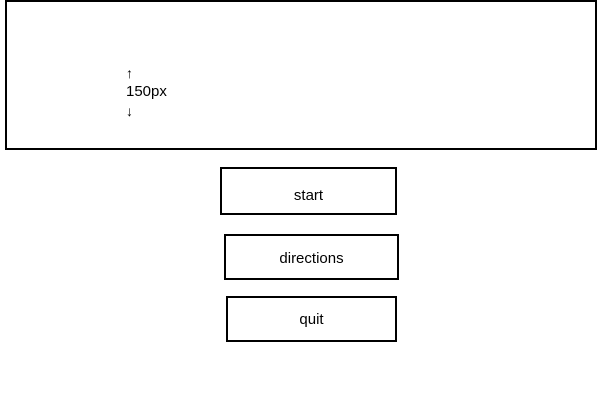  What do you see at coordinates (311, 257) in the screenshot?
I see `directions-button: directions` at bounding box center [311, 257].